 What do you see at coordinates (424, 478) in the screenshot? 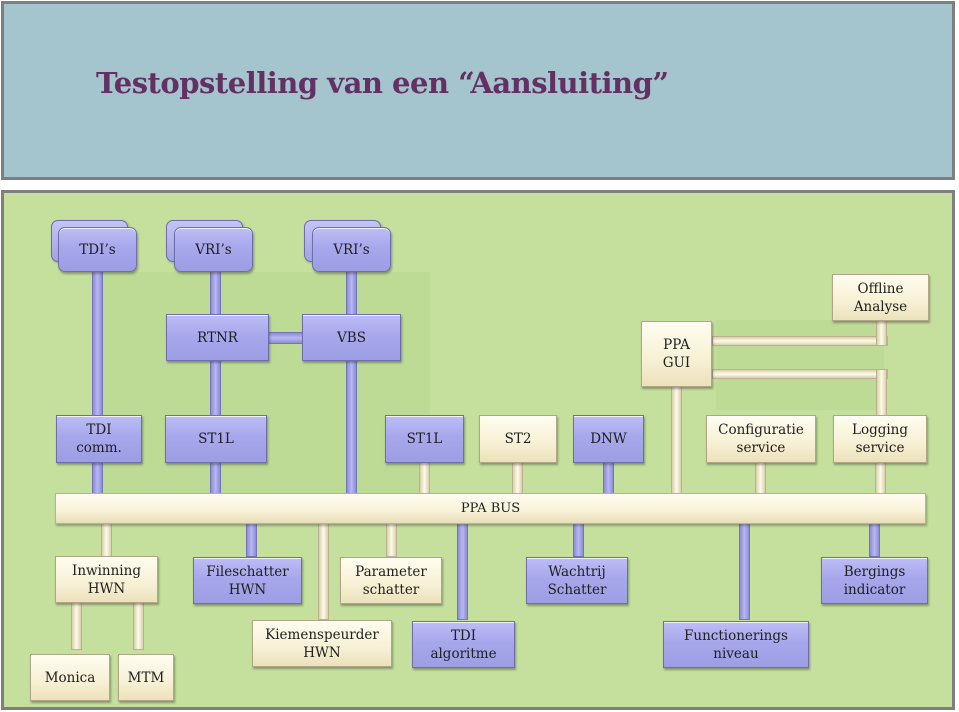
I see `connector-st1l2-bus` at bounding box center [424, 478].